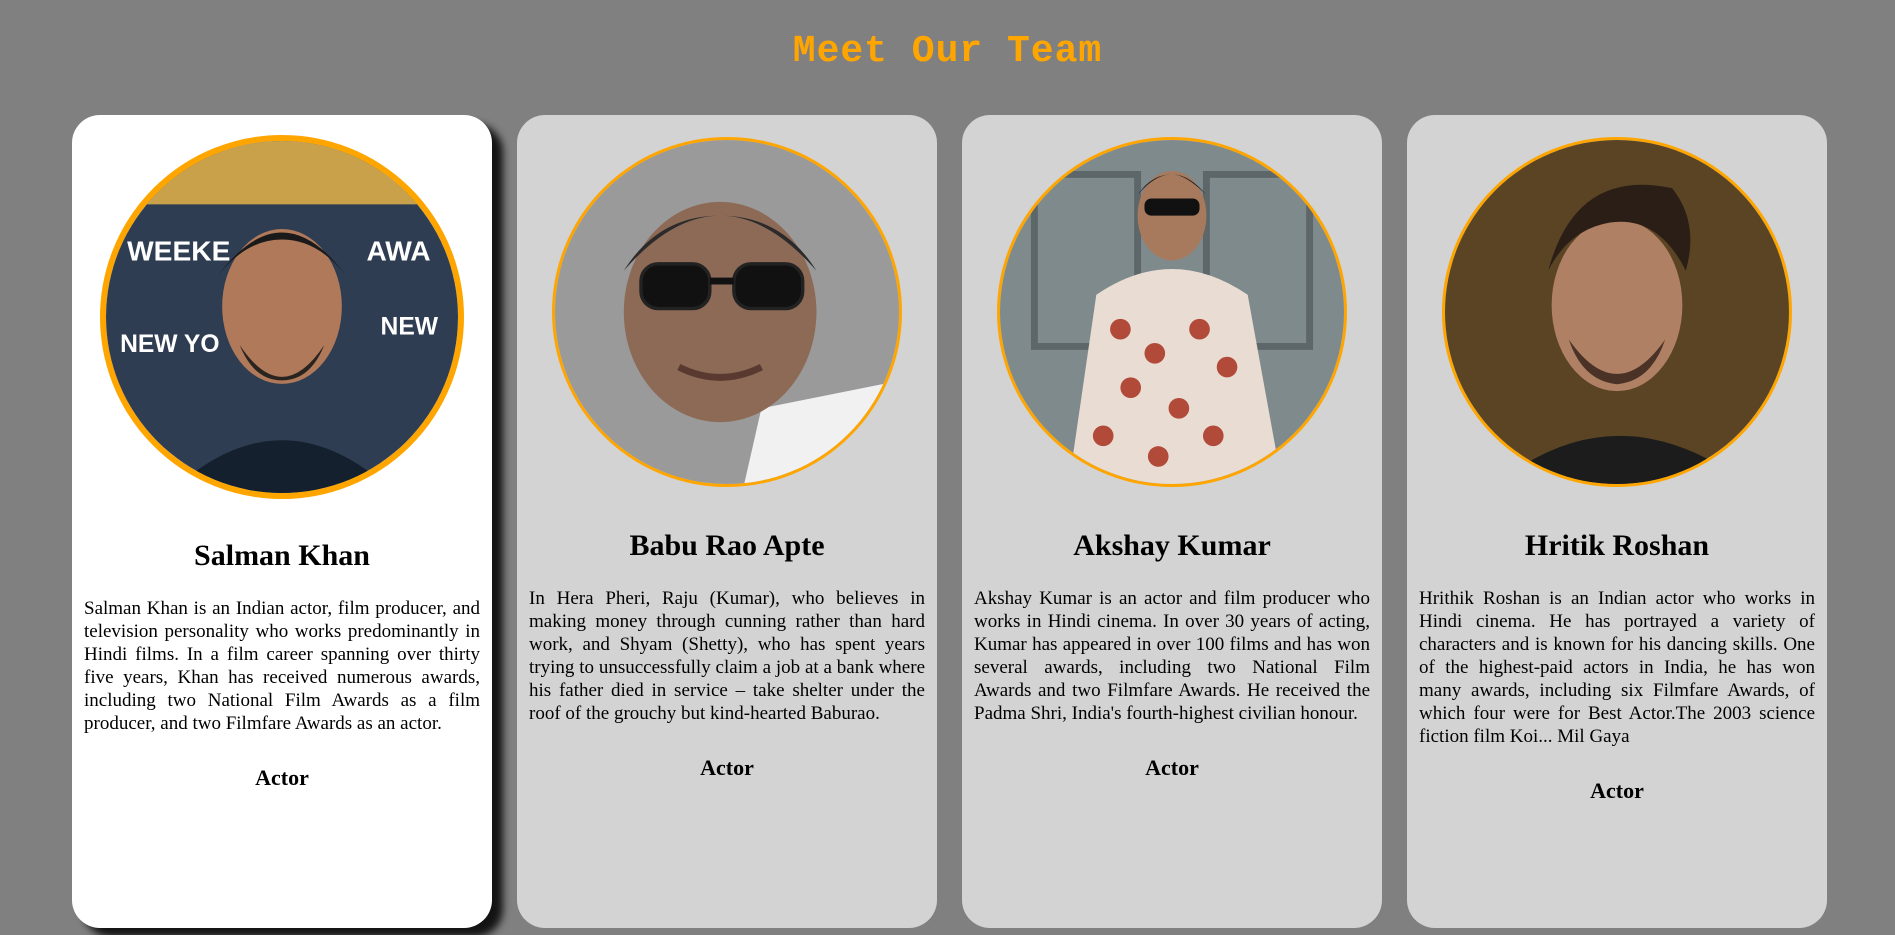  What do you see at coordinates (410, 327) in the screenshot?
I see `svg-text: NEW` at bounding box center [410, 327].